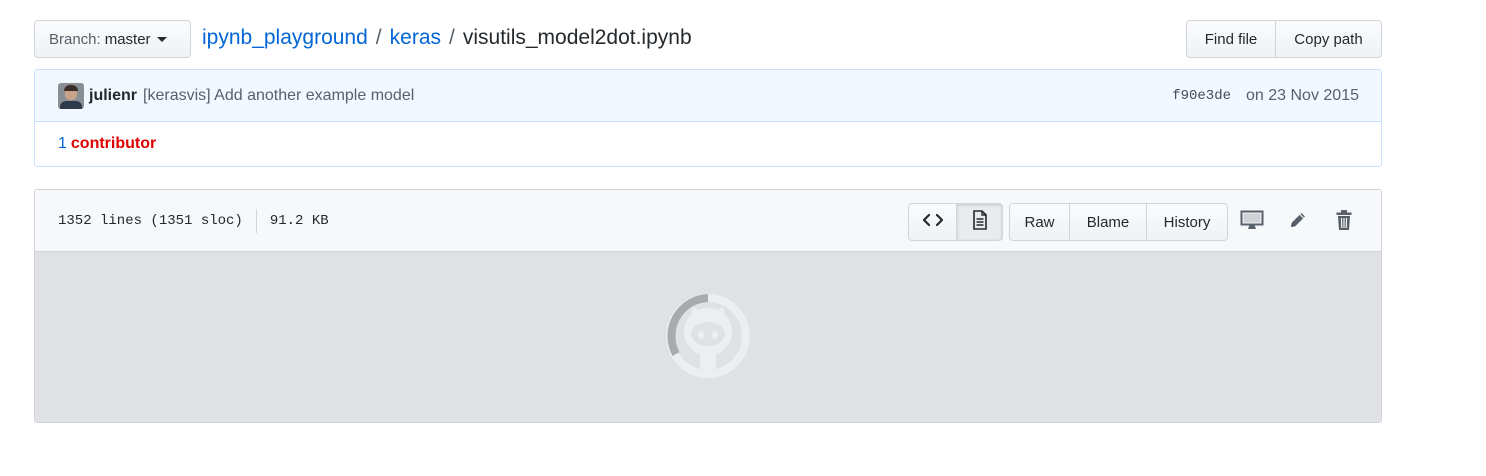 Image resolution: width=1486 pixels, height=476 pixels. What do you see at coordinates (1302, 95) in the screenshot?
I see `commit-date: on 23 Nov 2015` at bounding box center [1302, 95].